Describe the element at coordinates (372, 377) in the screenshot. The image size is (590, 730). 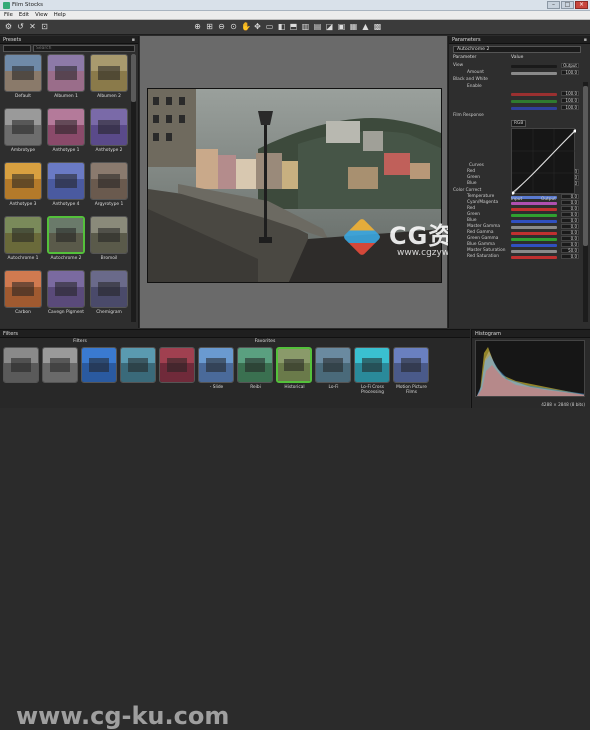
I see `filter-item: Lo-Fi Cross Processing` at that location.